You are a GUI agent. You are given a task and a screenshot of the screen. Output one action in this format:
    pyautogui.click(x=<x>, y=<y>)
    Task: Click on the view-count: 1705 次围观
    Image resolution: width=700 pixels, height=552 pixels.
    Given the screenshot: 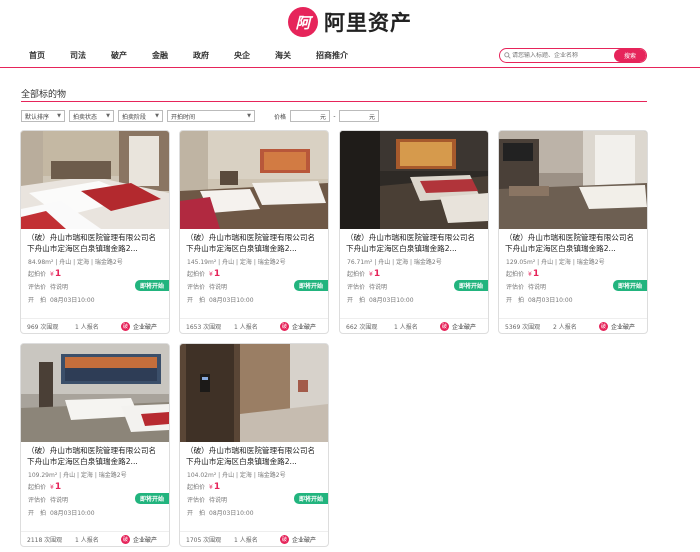 What is the action you would take?
    pyautogui.click(x=204, y=540)
    